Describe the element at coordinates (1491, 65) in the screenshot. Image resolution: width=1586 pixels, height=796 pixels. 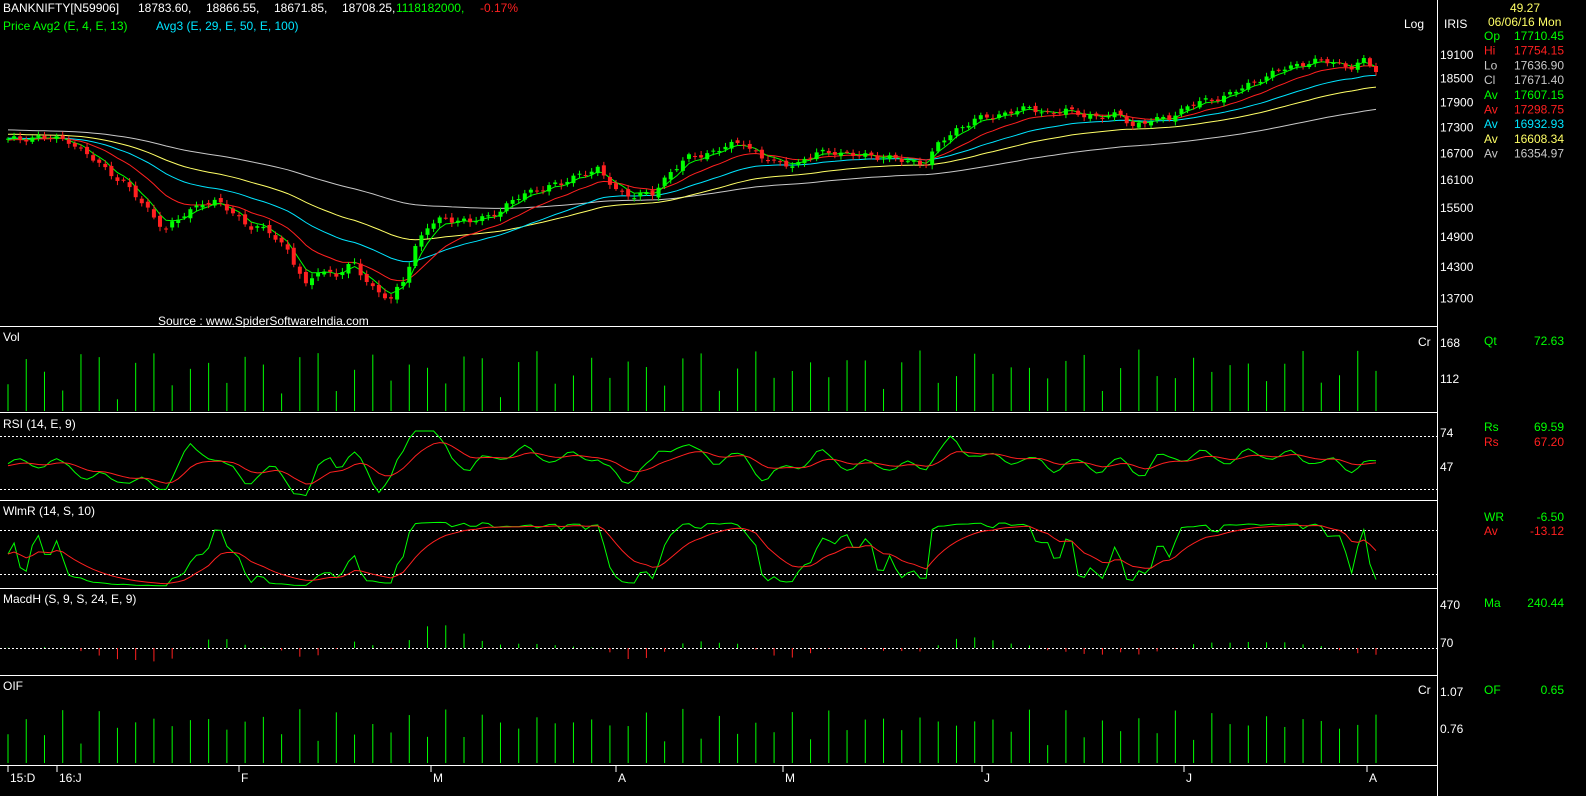
I see `info-row-label: Lo` at that location.